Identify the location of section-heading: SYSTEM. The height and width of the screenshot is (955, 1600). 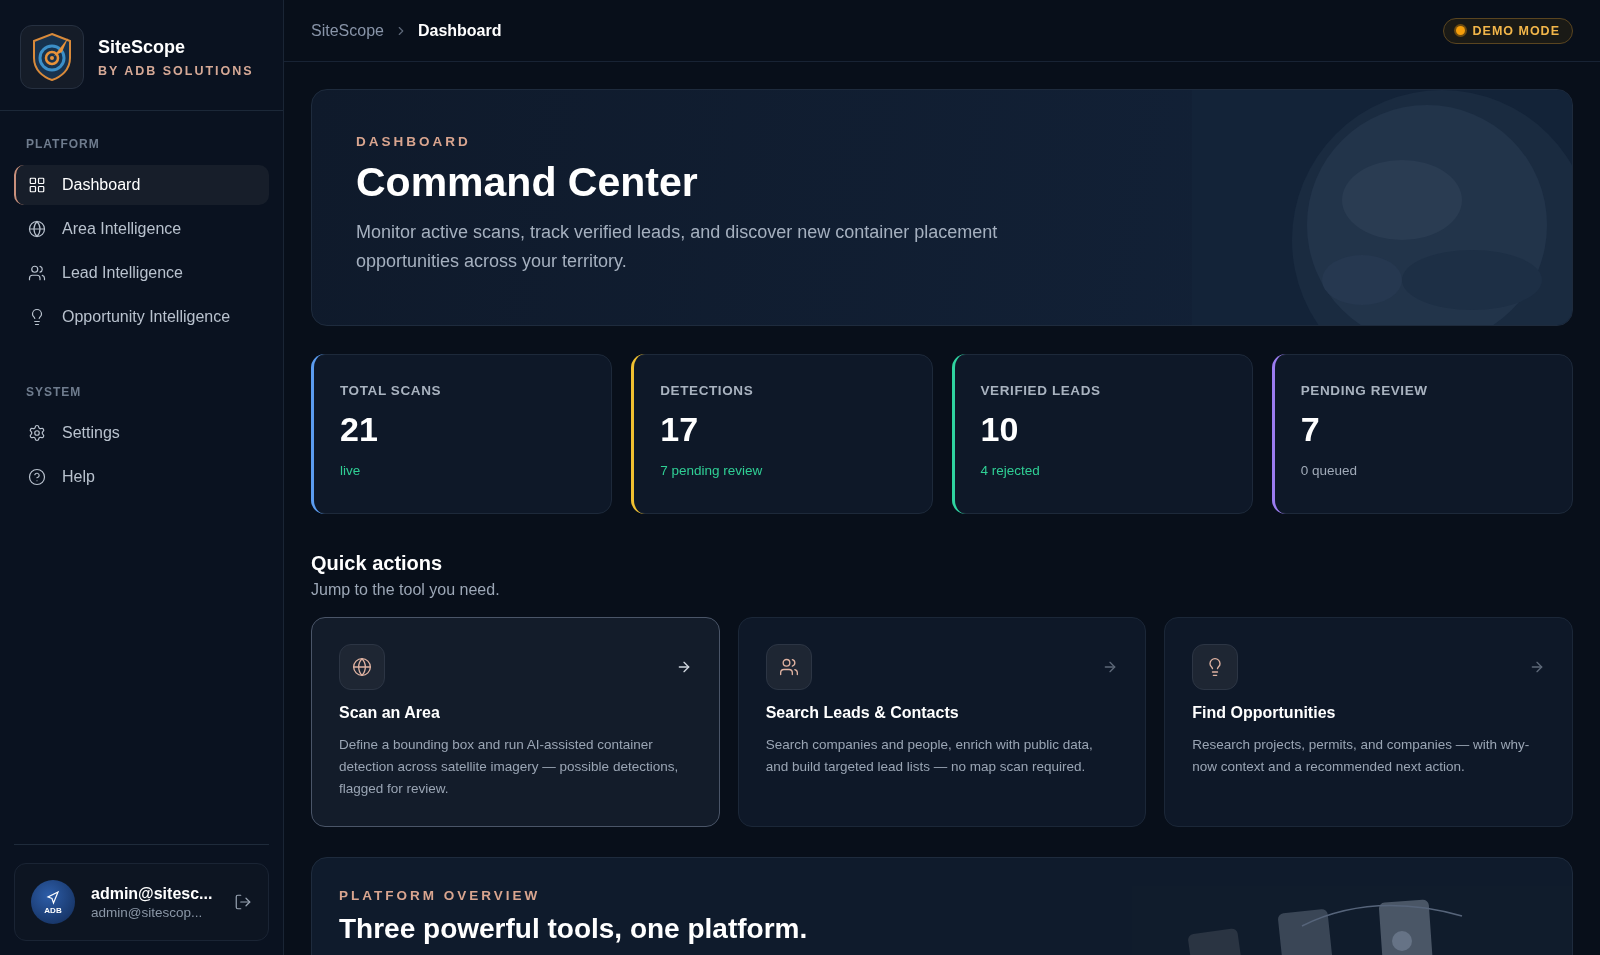
(54, 392).